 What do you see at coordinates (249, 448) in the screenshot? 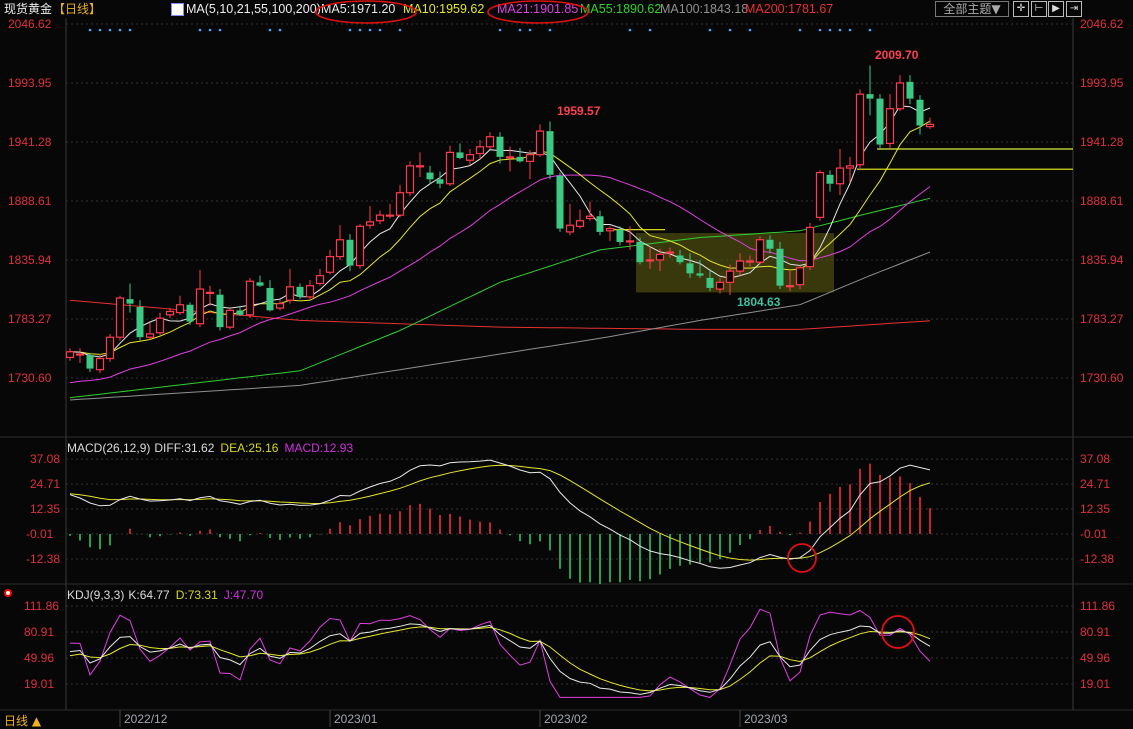
I see `macd-dea: DEA:25.16` at bounding box center [249, 448].